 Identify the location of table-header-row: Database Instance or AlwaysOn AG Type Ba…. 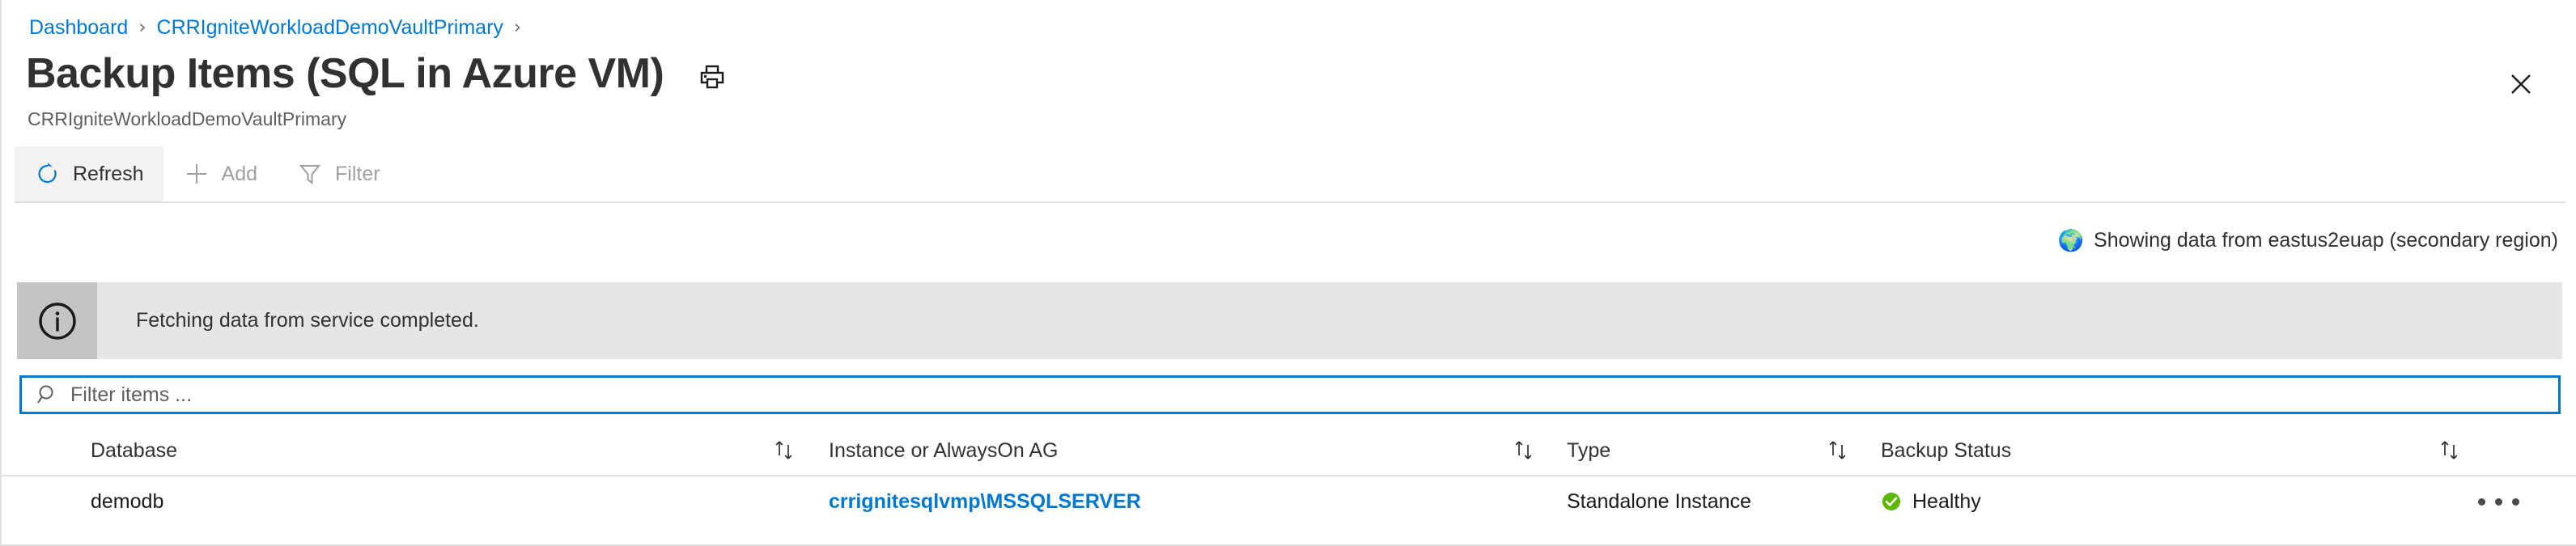
(1289, 450).